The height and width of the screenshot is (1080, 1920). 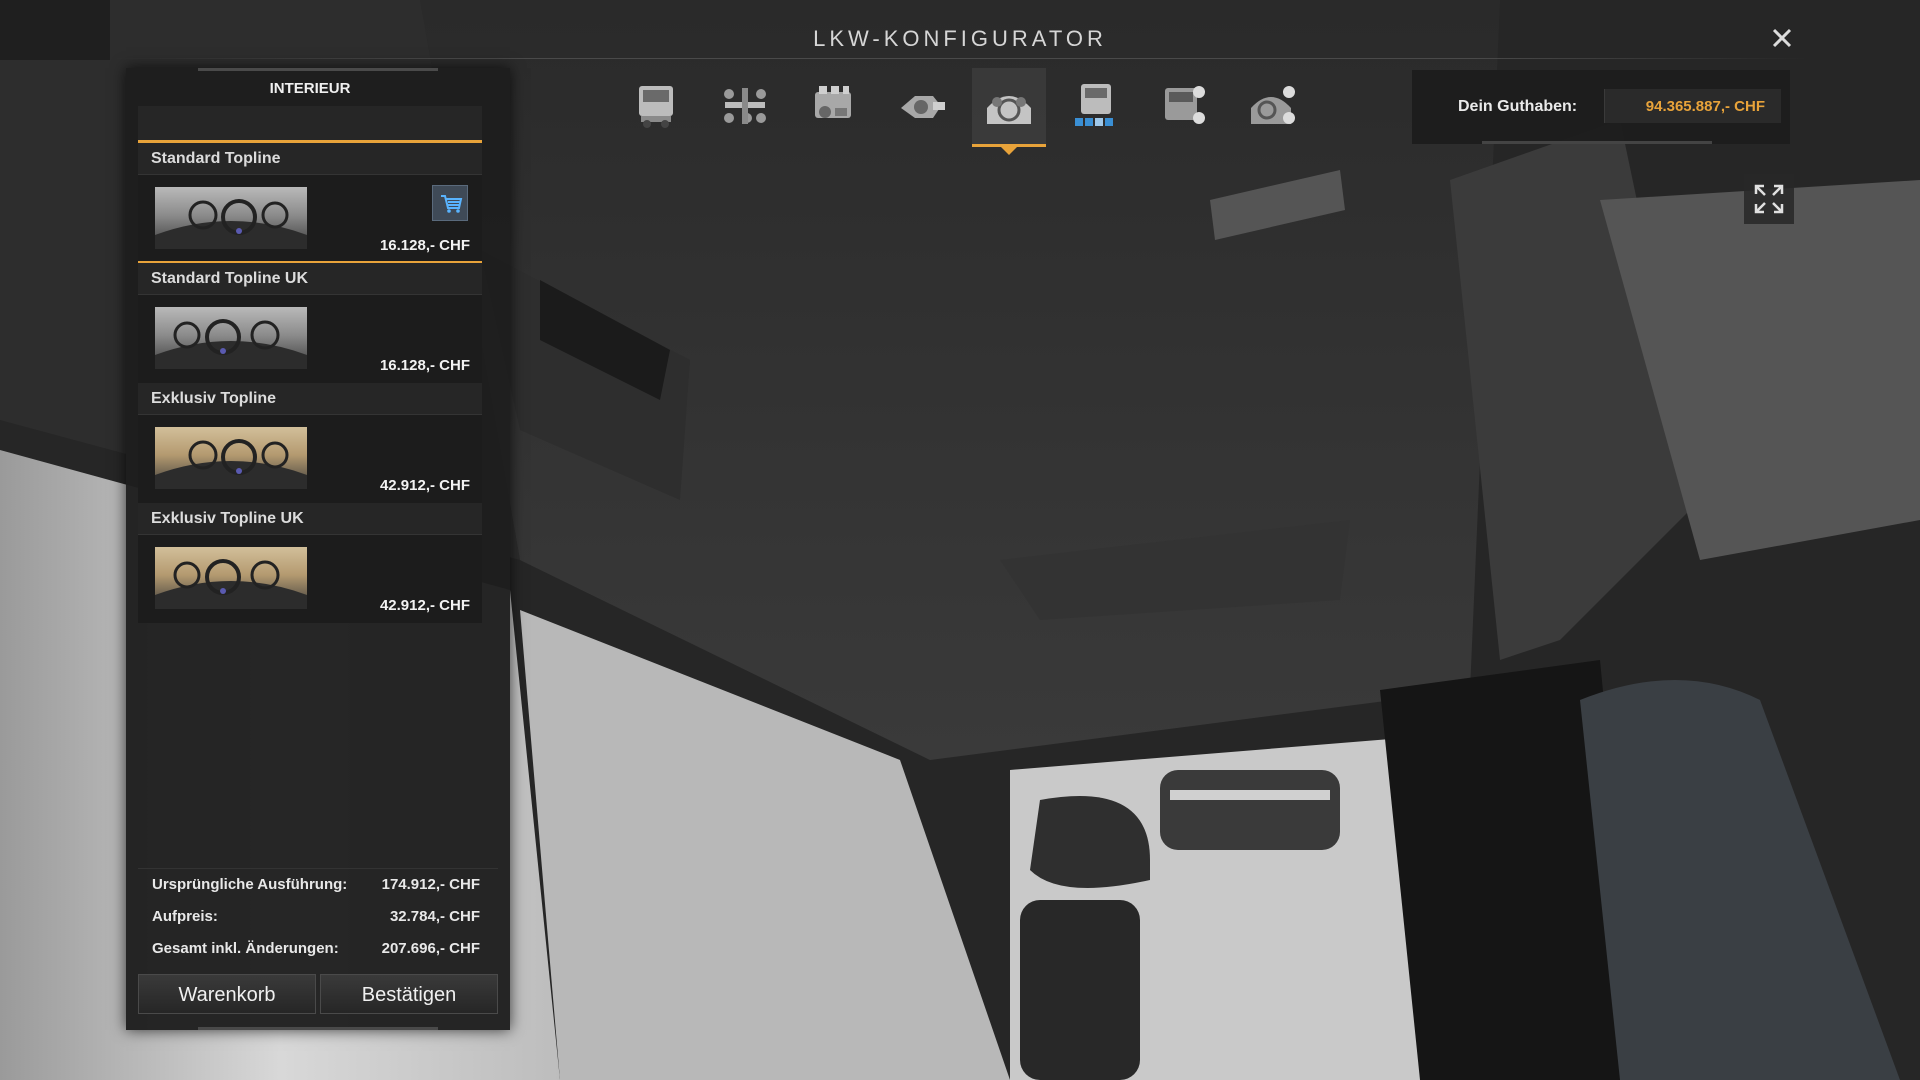 I want to click on balance-label: Dein Guthaben:, so click(x=1518, y=106).